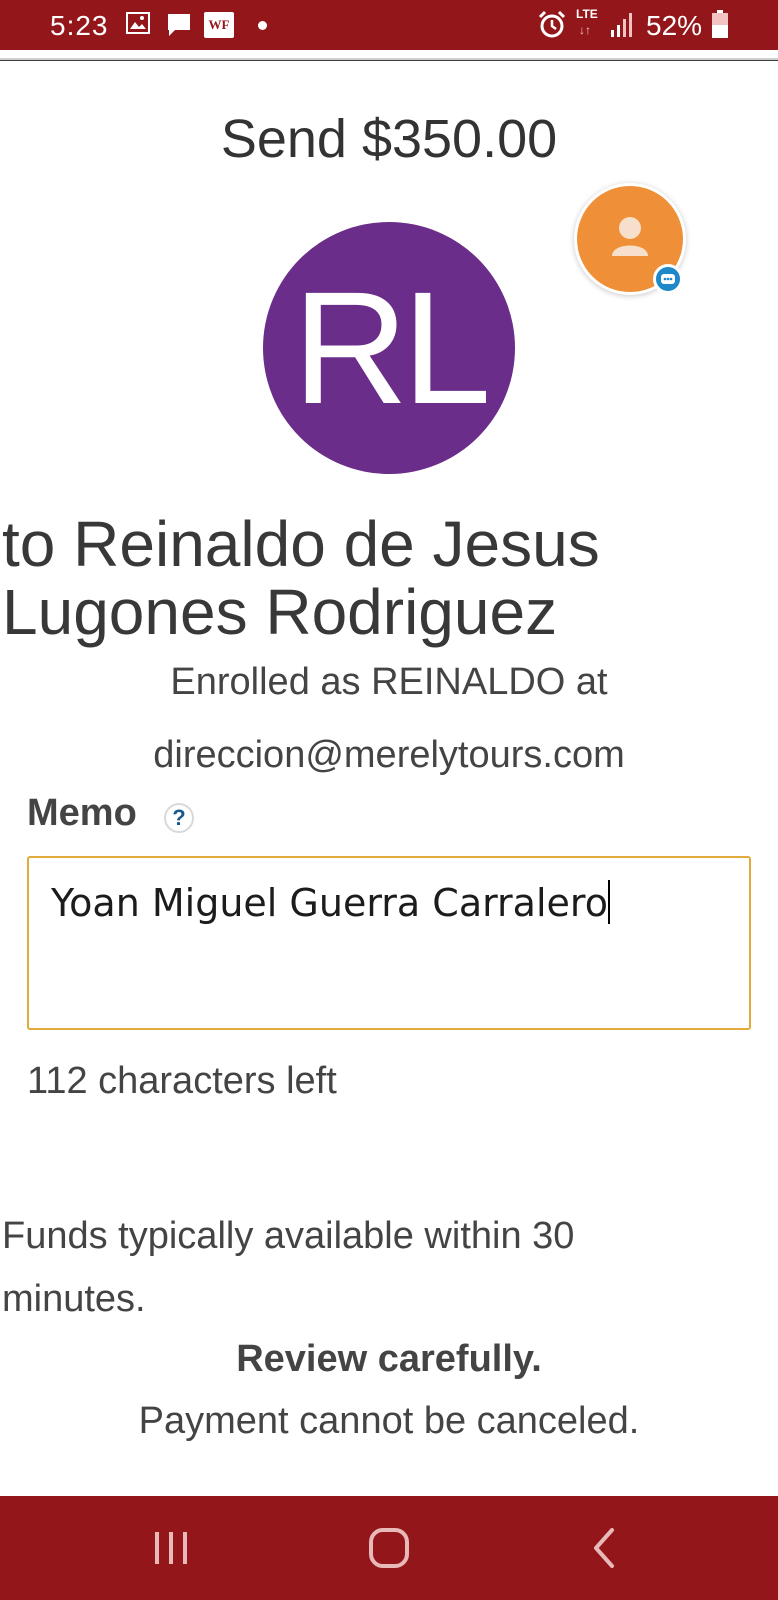 The width and height of the screenshot is (778, 1600). What do you see at coordinates (389, 1359) in the screenshot?
I see `review-warning-title: Review carefully.` at bounding box center [389, 1359].